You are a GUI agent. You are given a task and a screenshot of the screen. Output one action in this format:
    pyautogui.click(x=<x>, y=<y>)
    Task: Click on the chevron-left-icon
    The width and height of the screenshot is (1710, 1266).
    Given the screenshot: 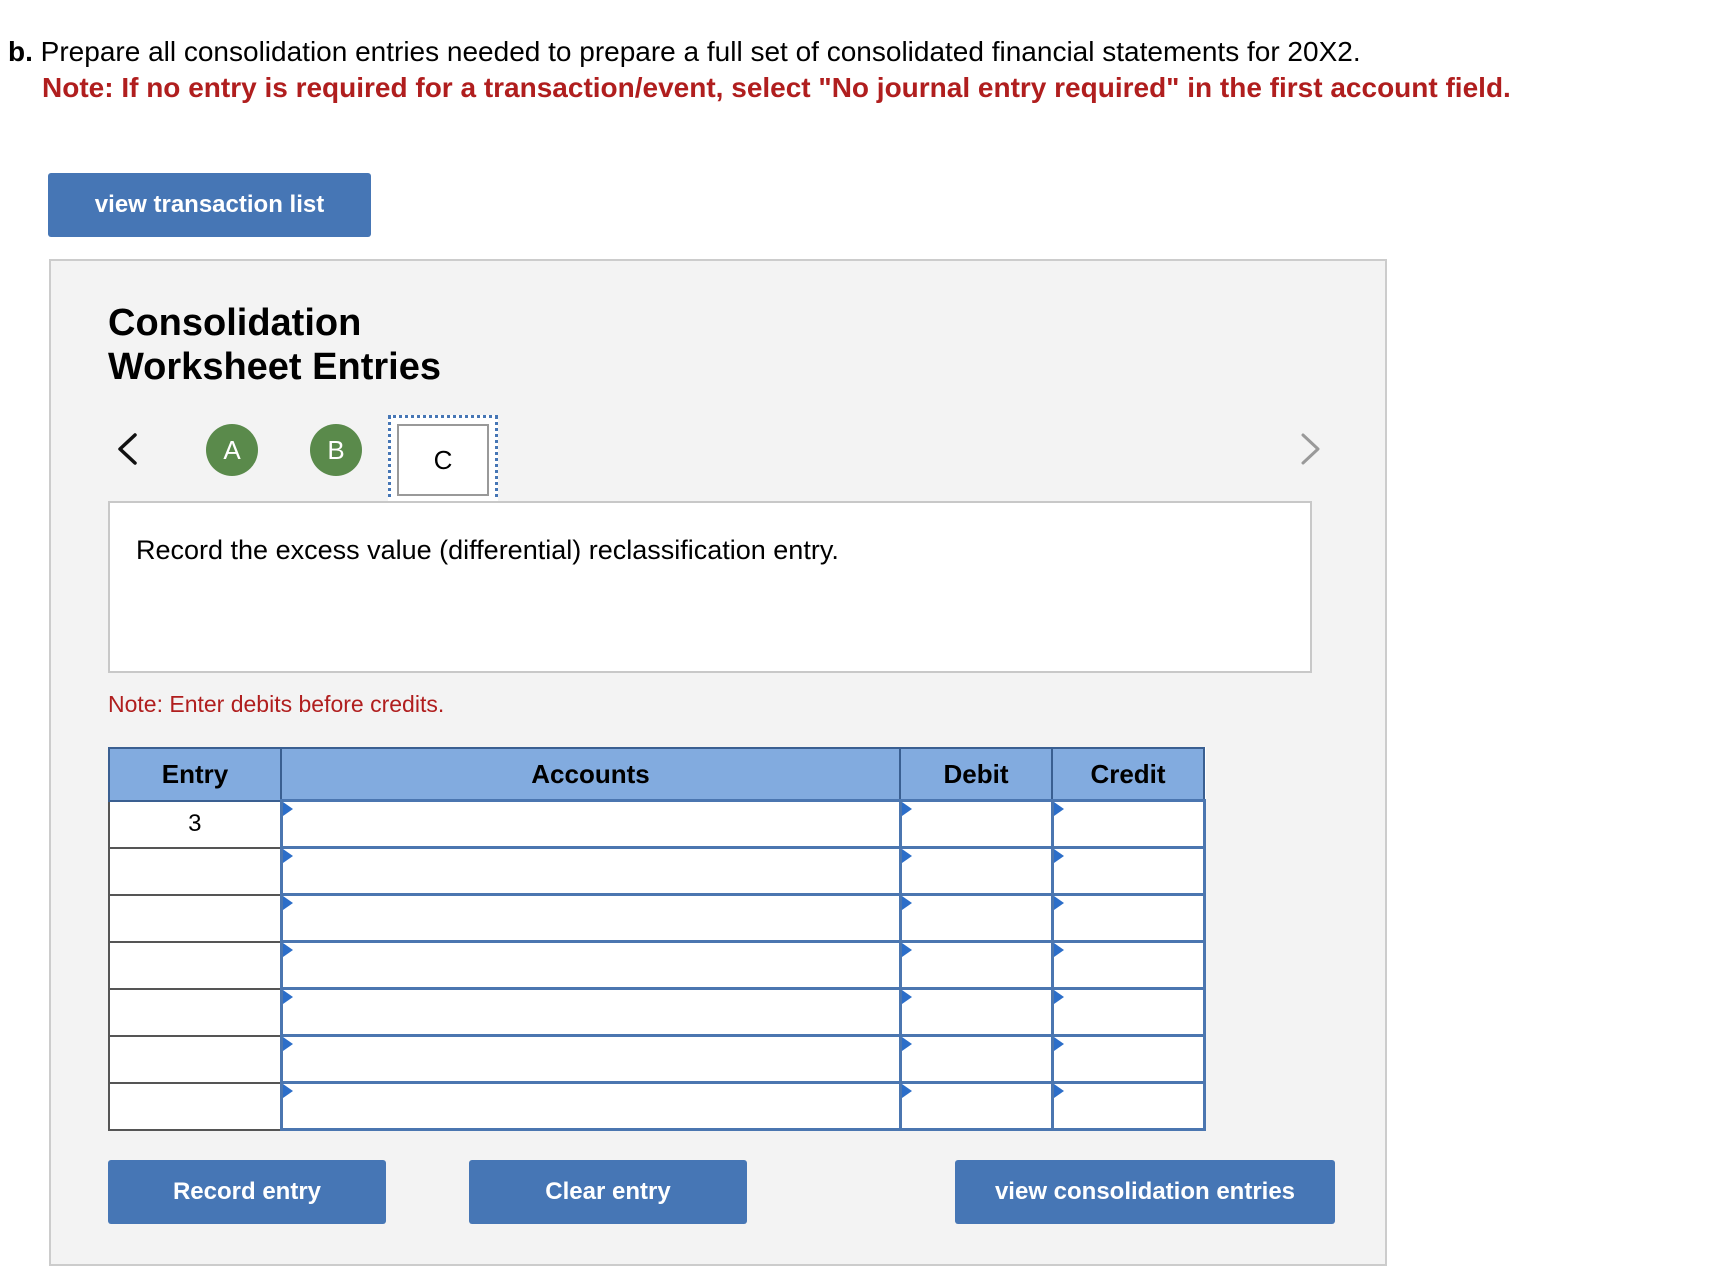 What is the action you would take?
    pyautogui.click(x=127, y=449)
    